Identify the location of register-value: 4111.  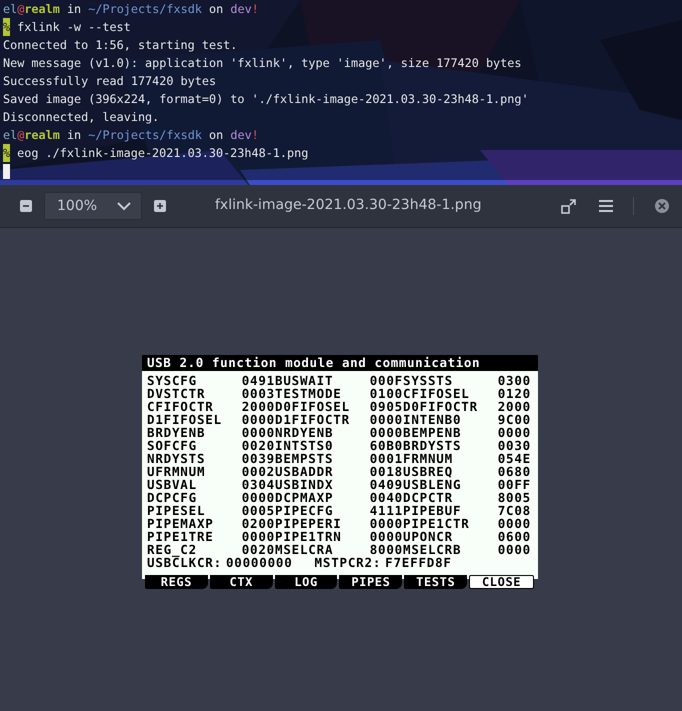
(385, 510).